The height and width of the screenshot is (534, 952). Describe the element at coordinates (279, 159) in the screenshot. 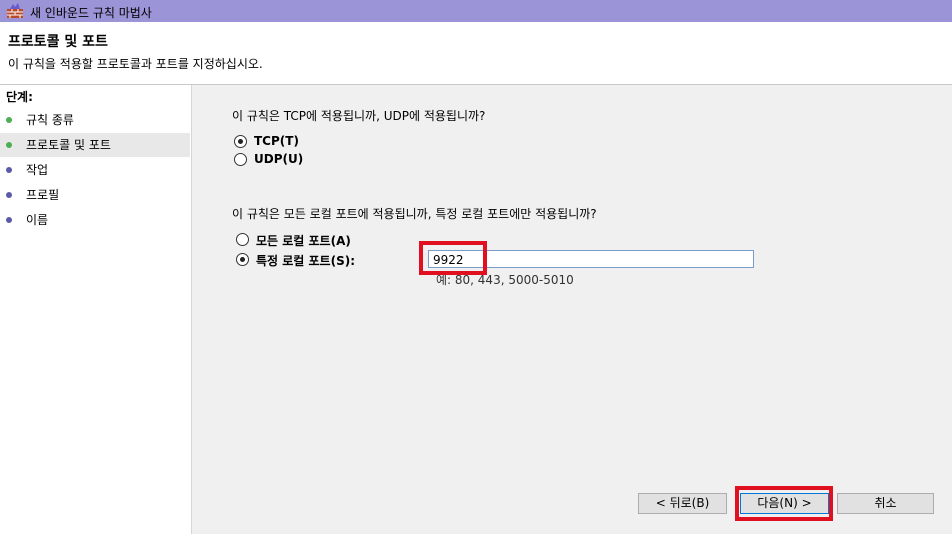

I see `udp-label: UDP(U)` at that location.